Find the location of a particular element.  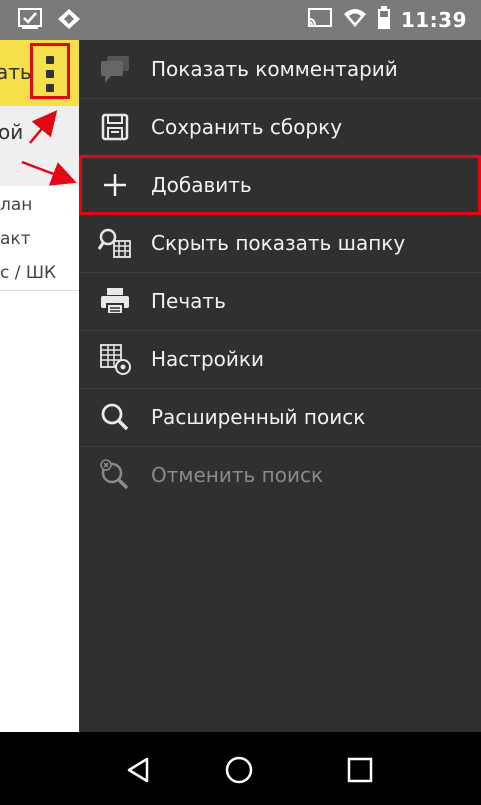

background-app: ать ой лан акт с / ШК is located at coordinates (40, 386).